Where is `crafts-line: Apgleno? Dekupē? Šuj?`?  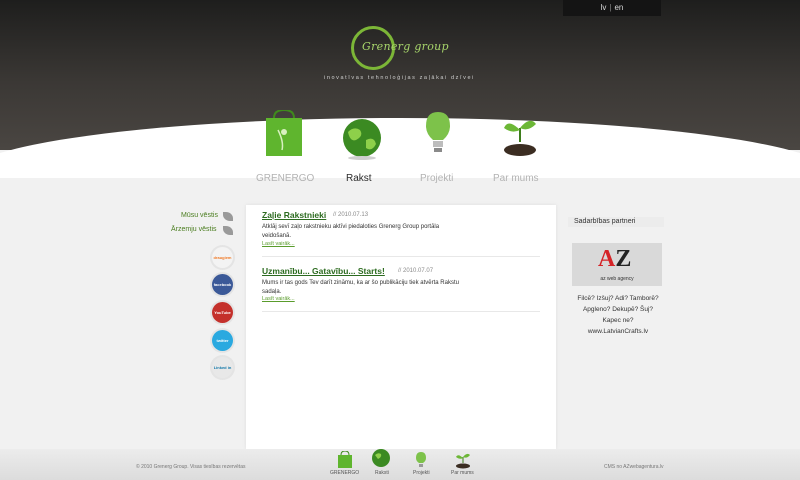 crafts-line: Apgleno? Dekupē? Šuj? is located at coordinates (618, 310).